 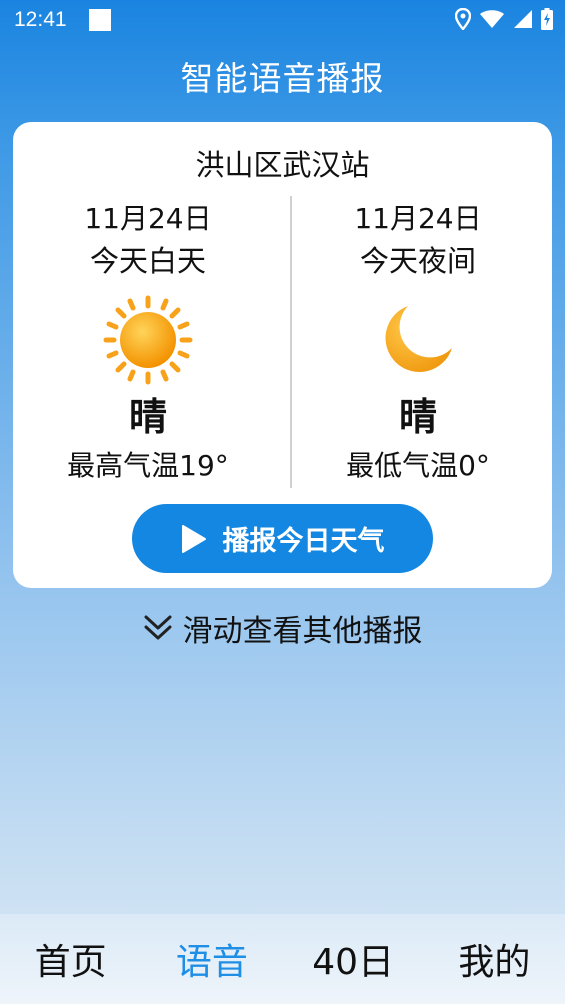 What do you see at coordinates (282, 165) in the screenshot?
I see `station-name: 洪山区武汉站` at bounding box center [282, 165].